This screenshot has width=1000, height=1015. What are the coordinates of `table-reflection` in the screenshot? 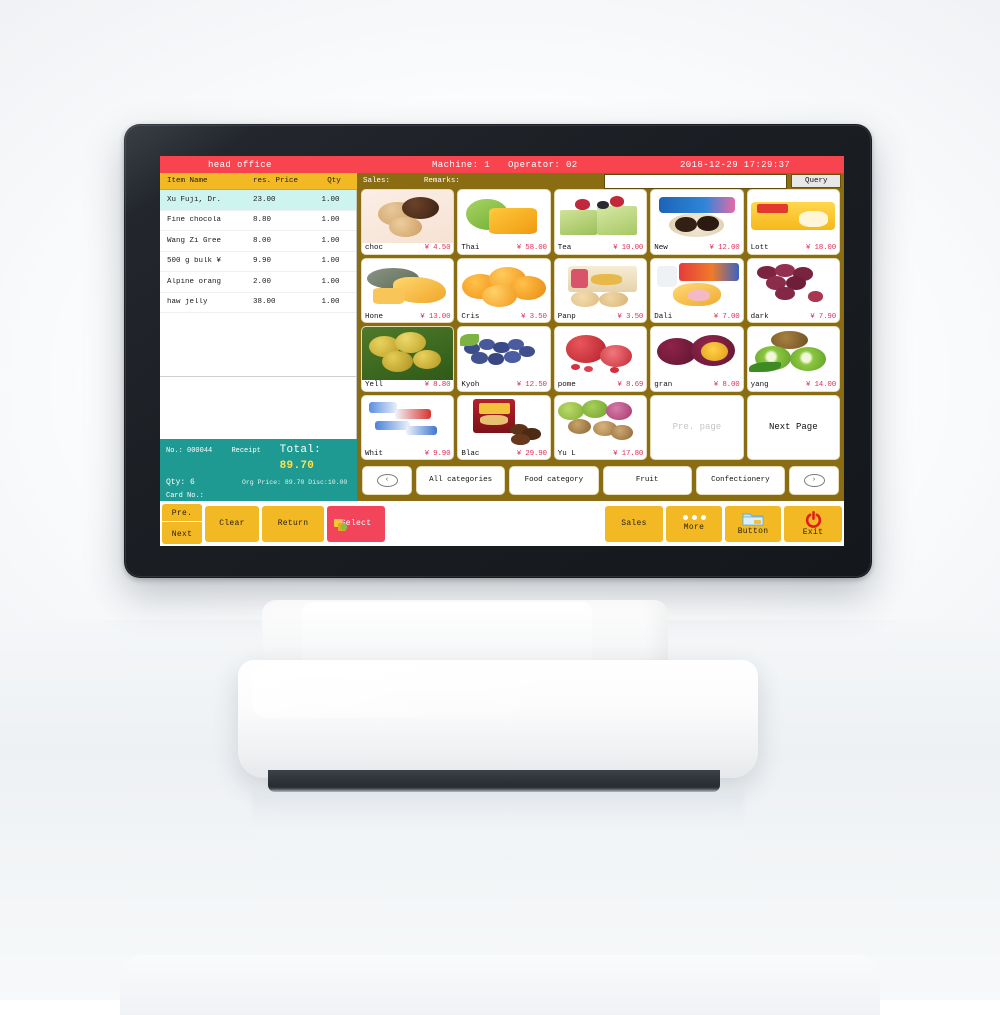 It's located at (500, 985).